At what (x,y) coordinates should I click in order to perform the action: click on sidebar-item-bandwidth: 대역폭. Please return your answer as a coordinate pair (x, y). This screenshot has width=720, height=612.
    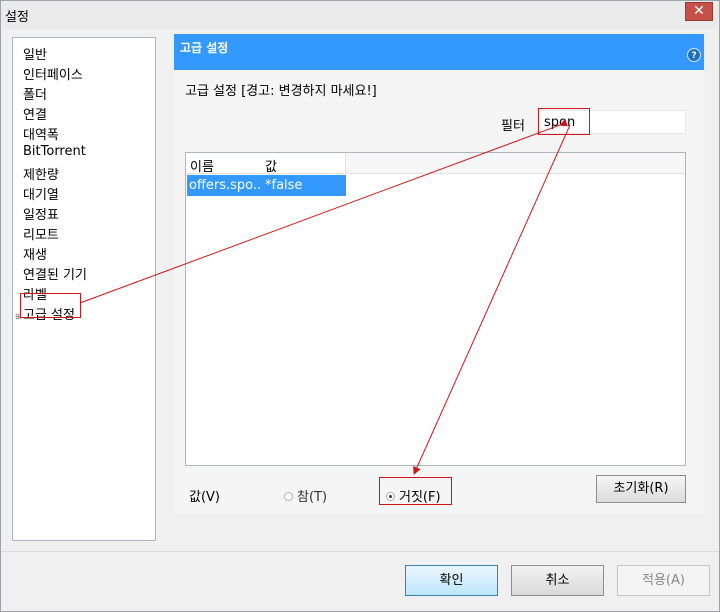
    Looking at the image, I should click on (41, 133).